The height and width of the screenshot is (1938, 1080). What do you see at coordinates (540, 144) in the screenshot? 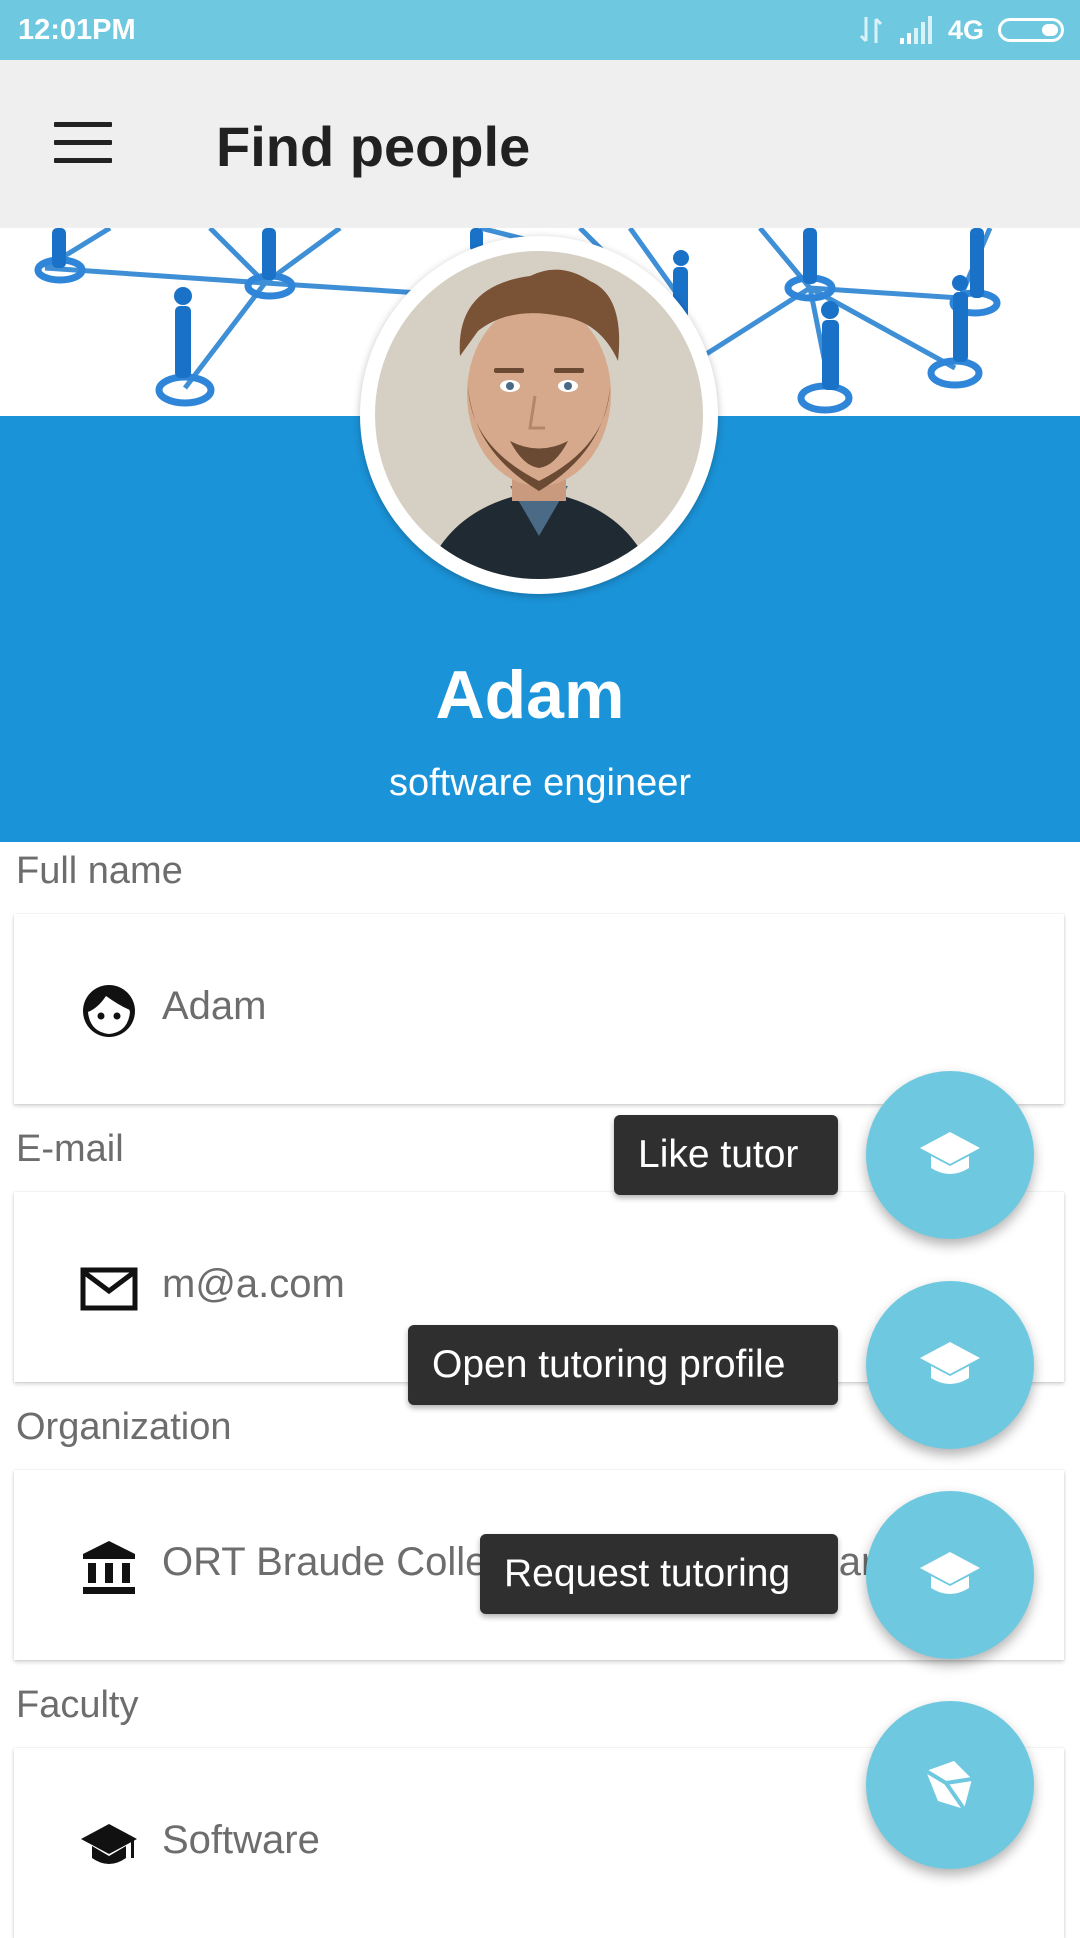
I see `app-bar: Find people` at bounding box center [540, 144].